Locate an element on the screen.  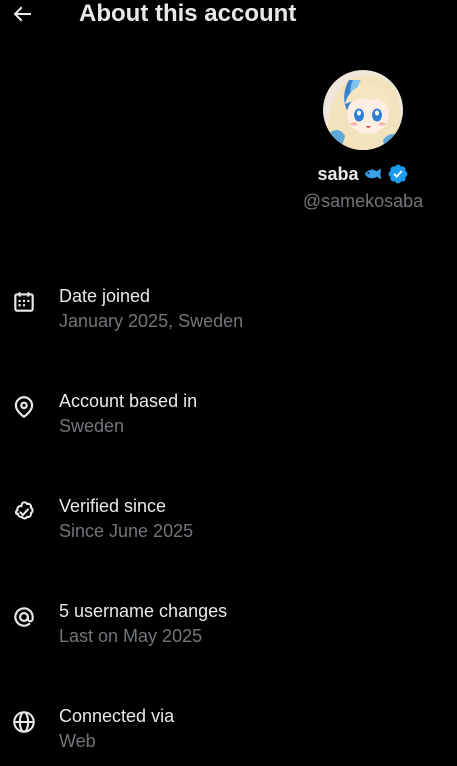
info-title: Account based in is located at coordinates (128, 401).